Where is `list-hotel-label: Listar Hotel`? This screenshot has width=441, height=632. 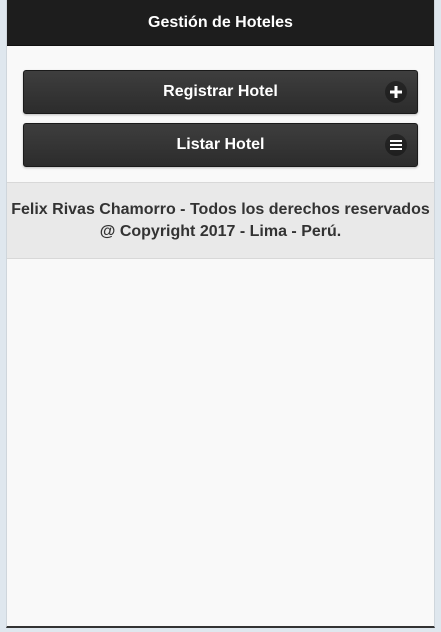
list-hotel-label: Listar Hotel is located at coordinates (220, 144).